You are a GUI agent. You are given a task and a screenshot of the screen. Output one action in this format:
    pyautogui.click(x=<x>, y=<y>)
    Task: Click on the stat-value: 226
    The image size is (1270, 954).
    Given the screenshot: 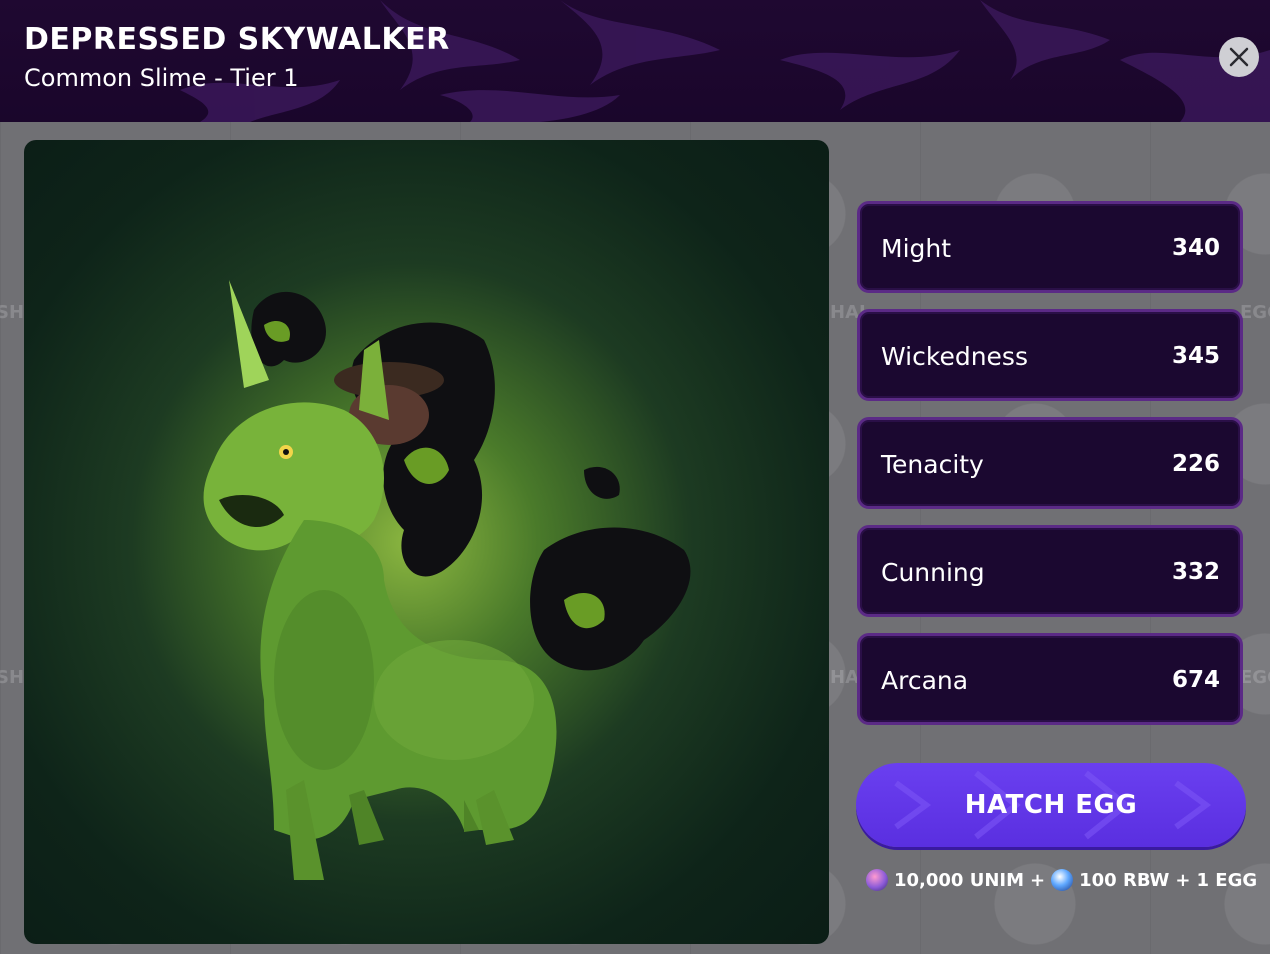 What is the action you would take?
    pyautogui.click(x=1195, y=464)
    